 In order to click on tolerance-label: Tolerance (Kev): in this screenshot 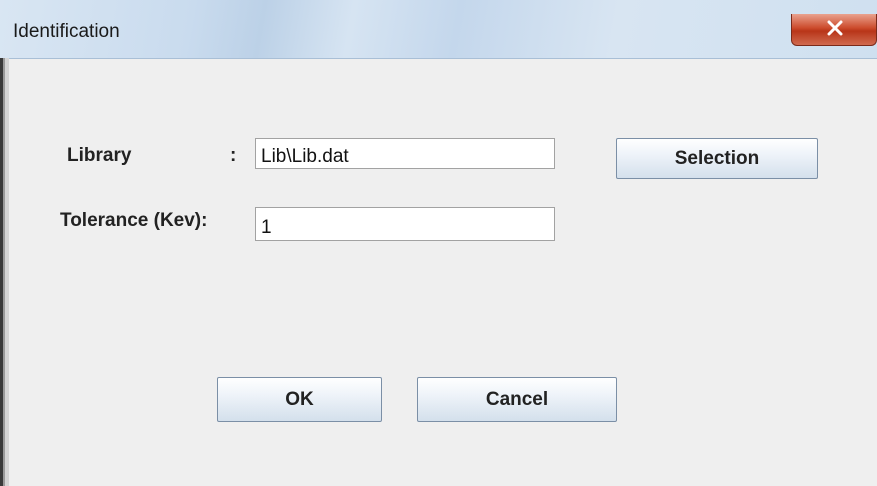, I will do `click(134, 220)`.